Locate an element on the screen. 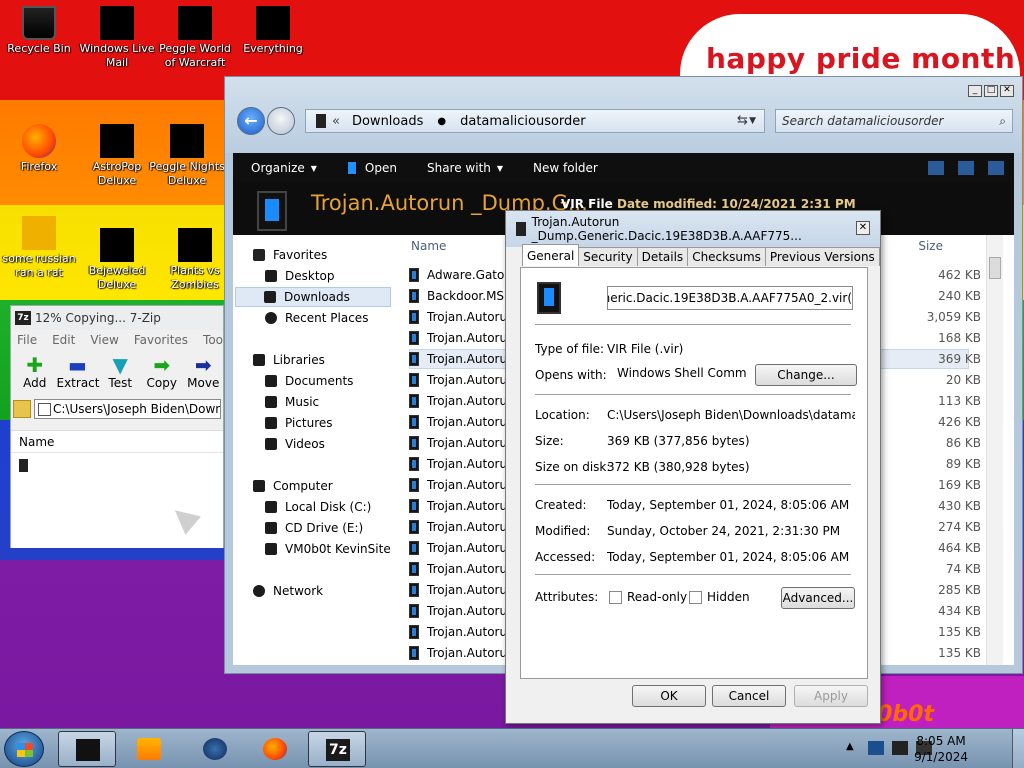 Image resolution: width=1024 pixels, height=768 pixels. refresh-icon: ⇆ is located at coordinates (742, 120).